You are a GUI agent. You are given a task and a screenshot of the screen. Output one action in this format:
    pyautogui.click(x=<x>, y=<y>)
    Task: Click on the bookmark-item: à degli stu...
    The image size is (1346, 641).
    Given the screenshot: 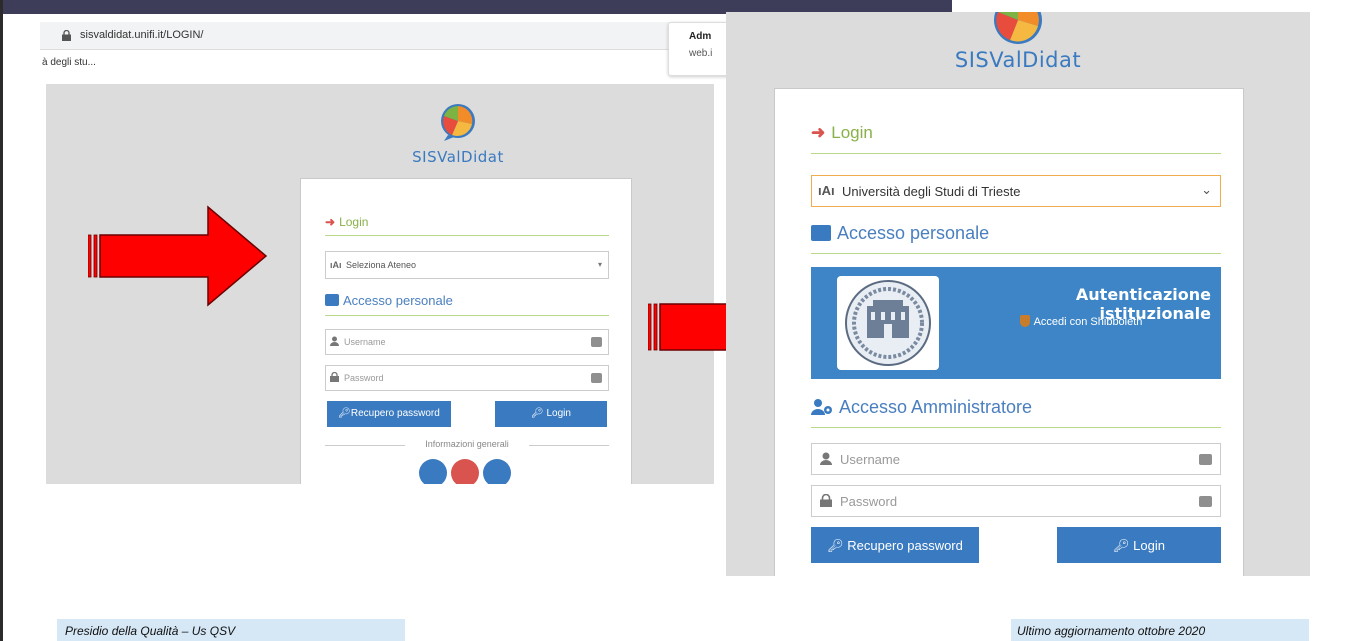 What is the action you would take?
    pyautogui.click(x=69, y=62)
    